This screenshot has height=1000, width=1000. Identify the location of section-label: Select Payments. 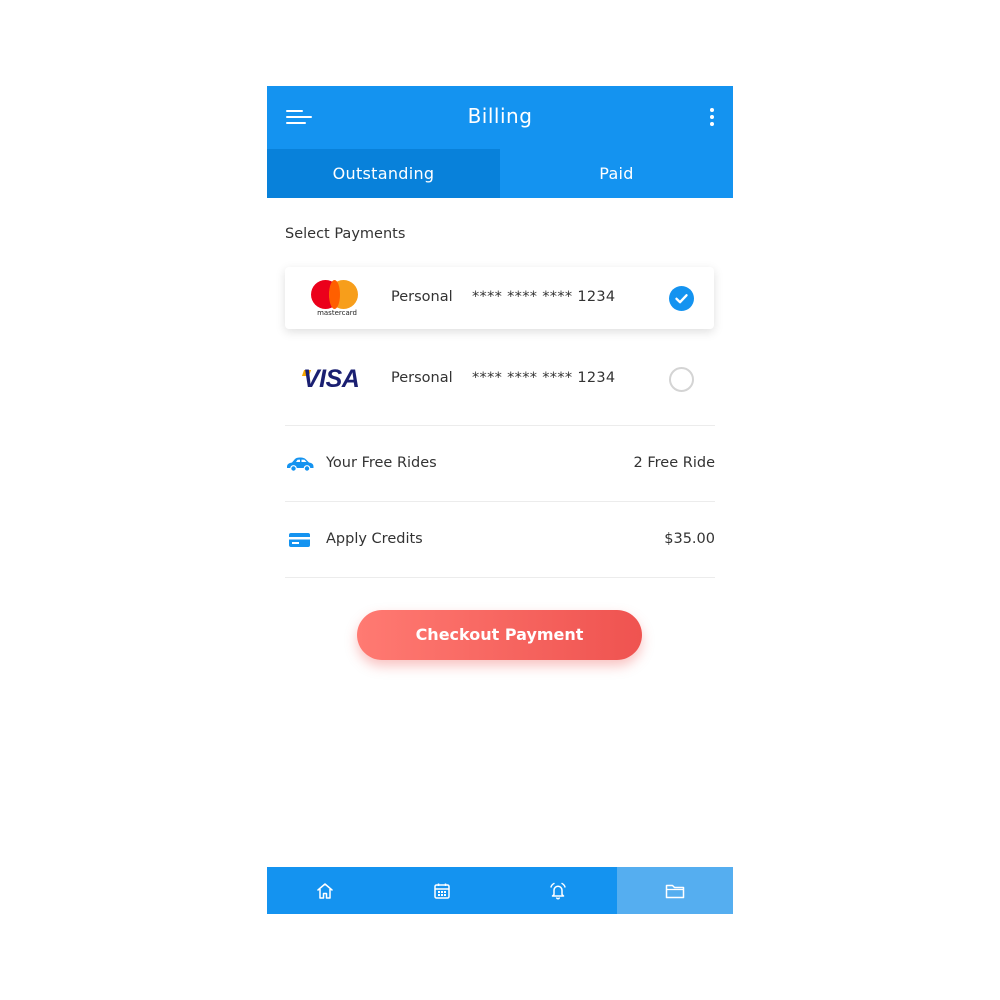
(345, 234).